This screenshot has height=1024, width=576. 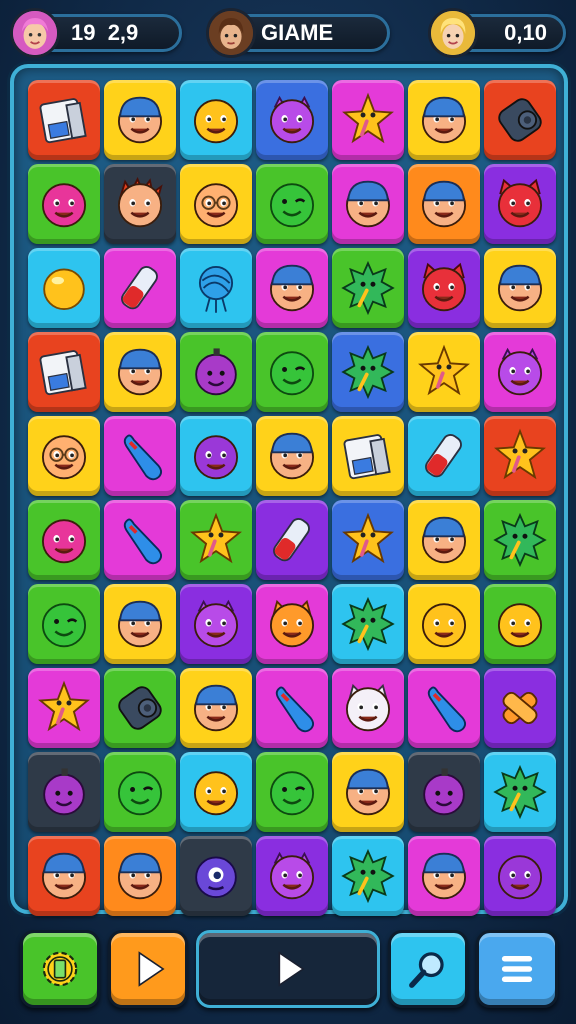 I want to click on smiley-face-icon, so click(x=444, y=625).